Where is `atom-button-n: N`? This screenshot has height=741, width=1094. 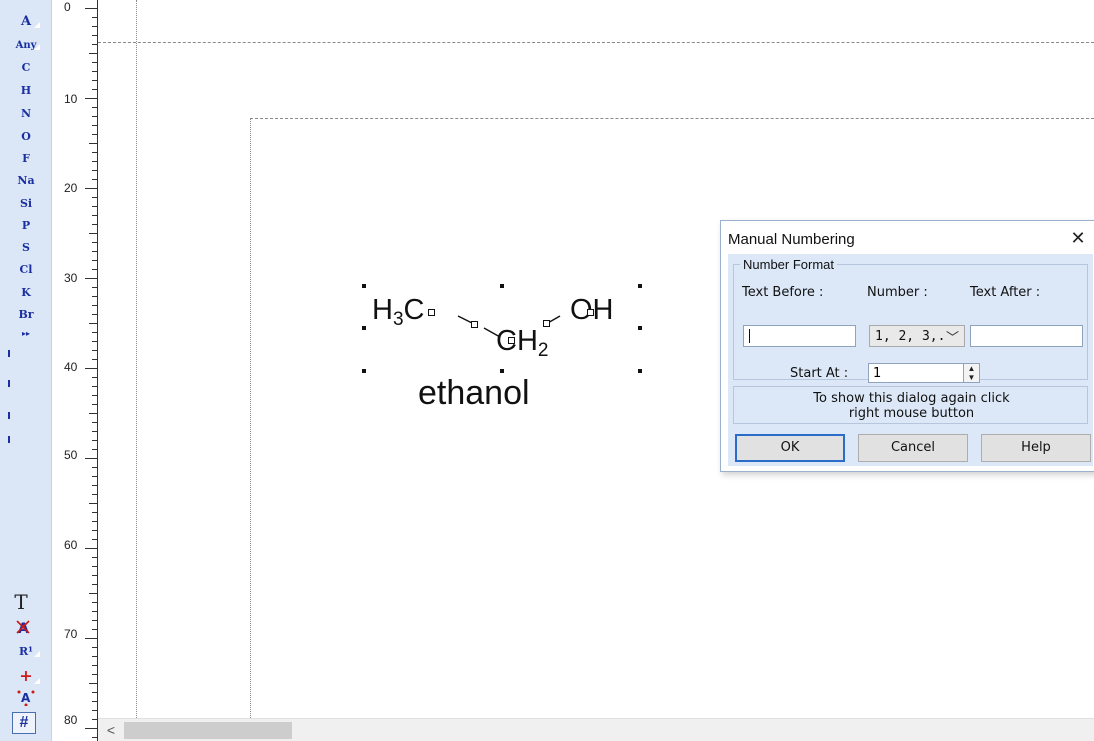
atom-button-n: N is located at coordinates (26, 113).